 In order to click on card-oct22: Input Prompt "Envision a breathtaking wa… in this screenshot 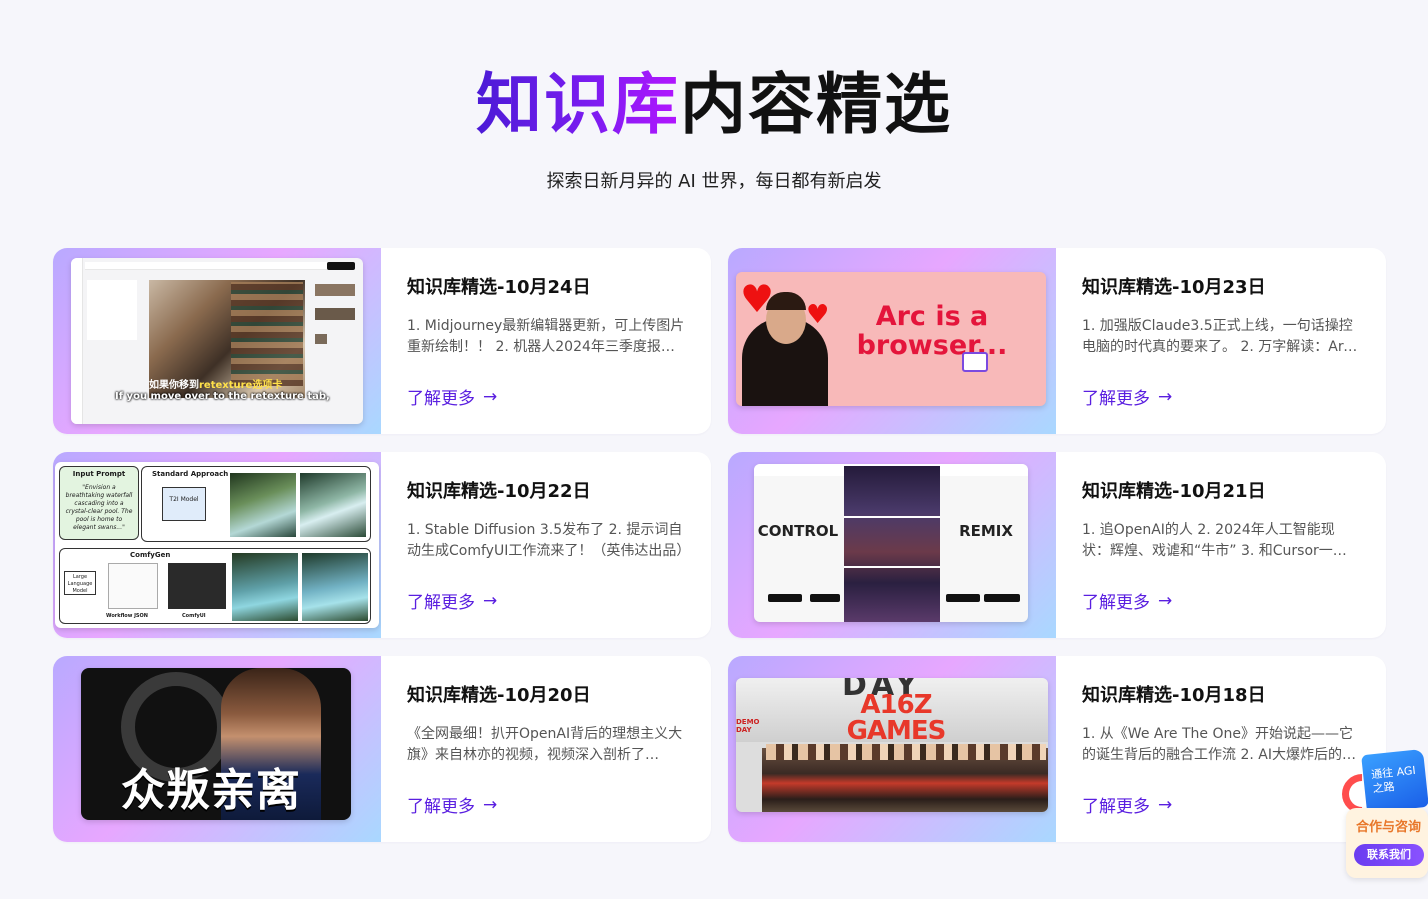, I will do `click(382, 545)`.